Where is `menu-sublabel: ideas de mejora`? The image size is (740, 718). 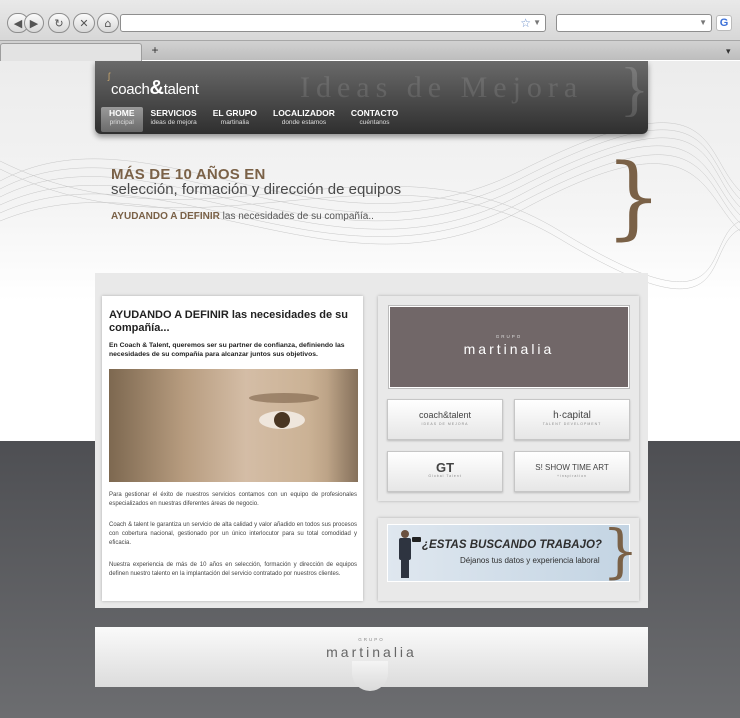 menu-sublabel: ideas de mejora is located at coordinates (173, 122).